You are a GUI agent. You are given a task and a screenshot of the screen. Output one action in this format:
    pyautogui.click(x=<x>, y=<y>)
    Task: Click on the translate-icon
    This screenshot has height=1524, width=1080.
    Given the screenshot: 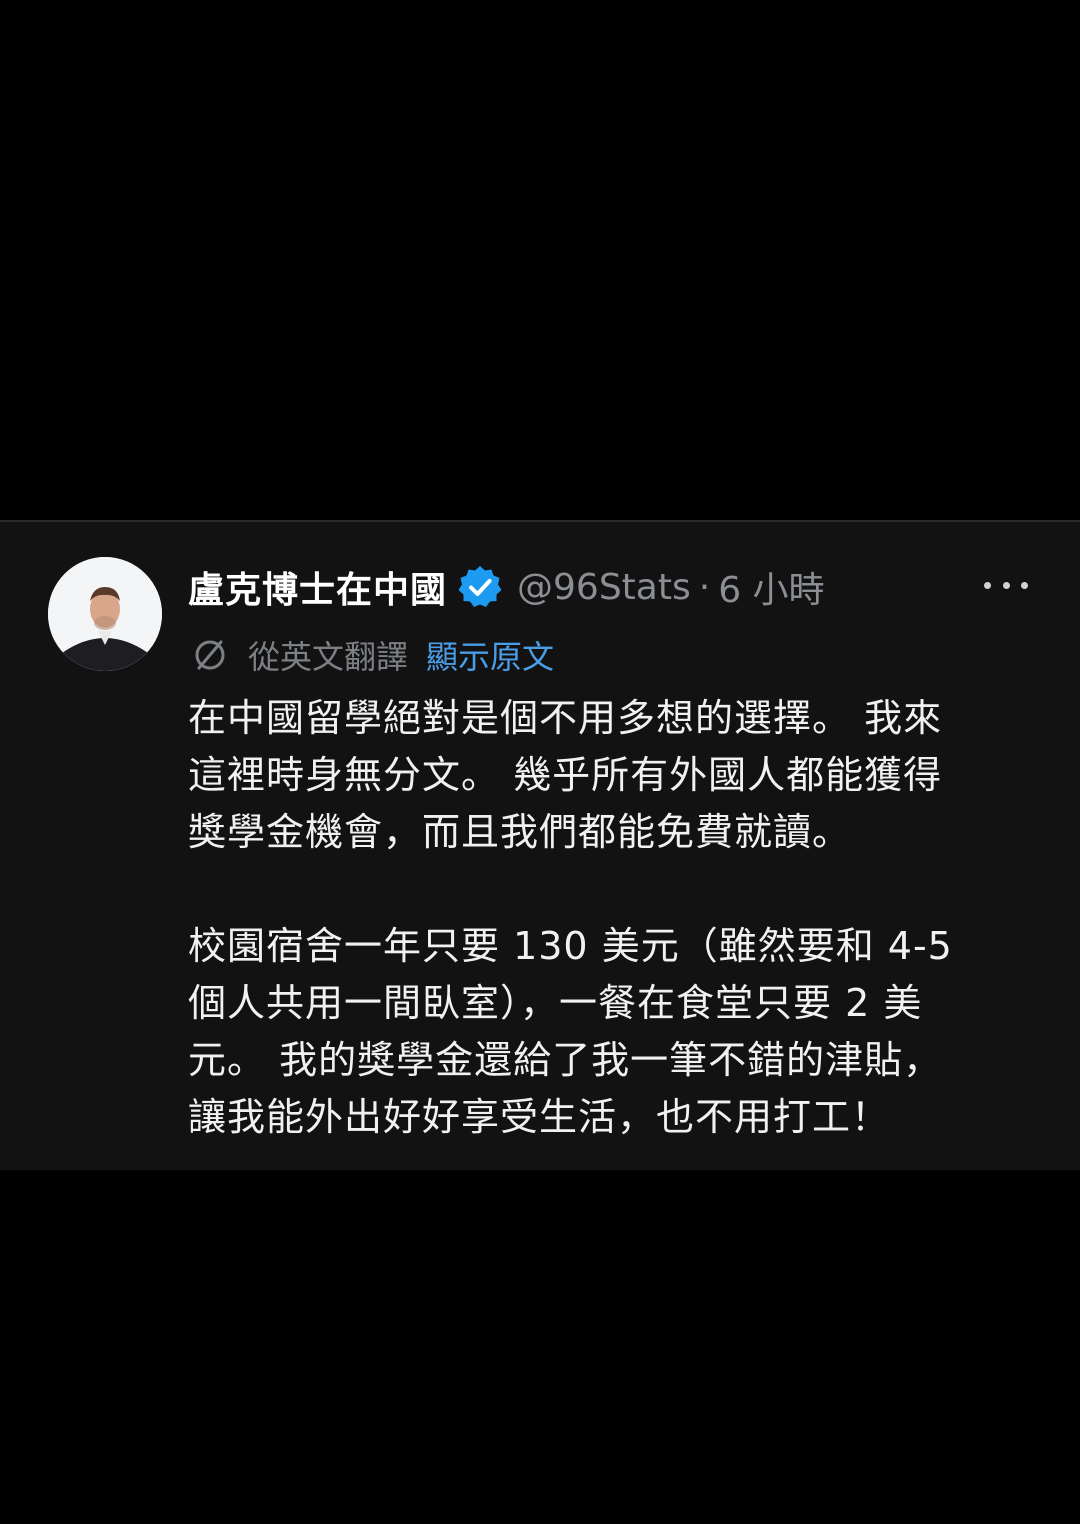 What is the action you would take?
    pyautogui.click(x=210, y=655)
    